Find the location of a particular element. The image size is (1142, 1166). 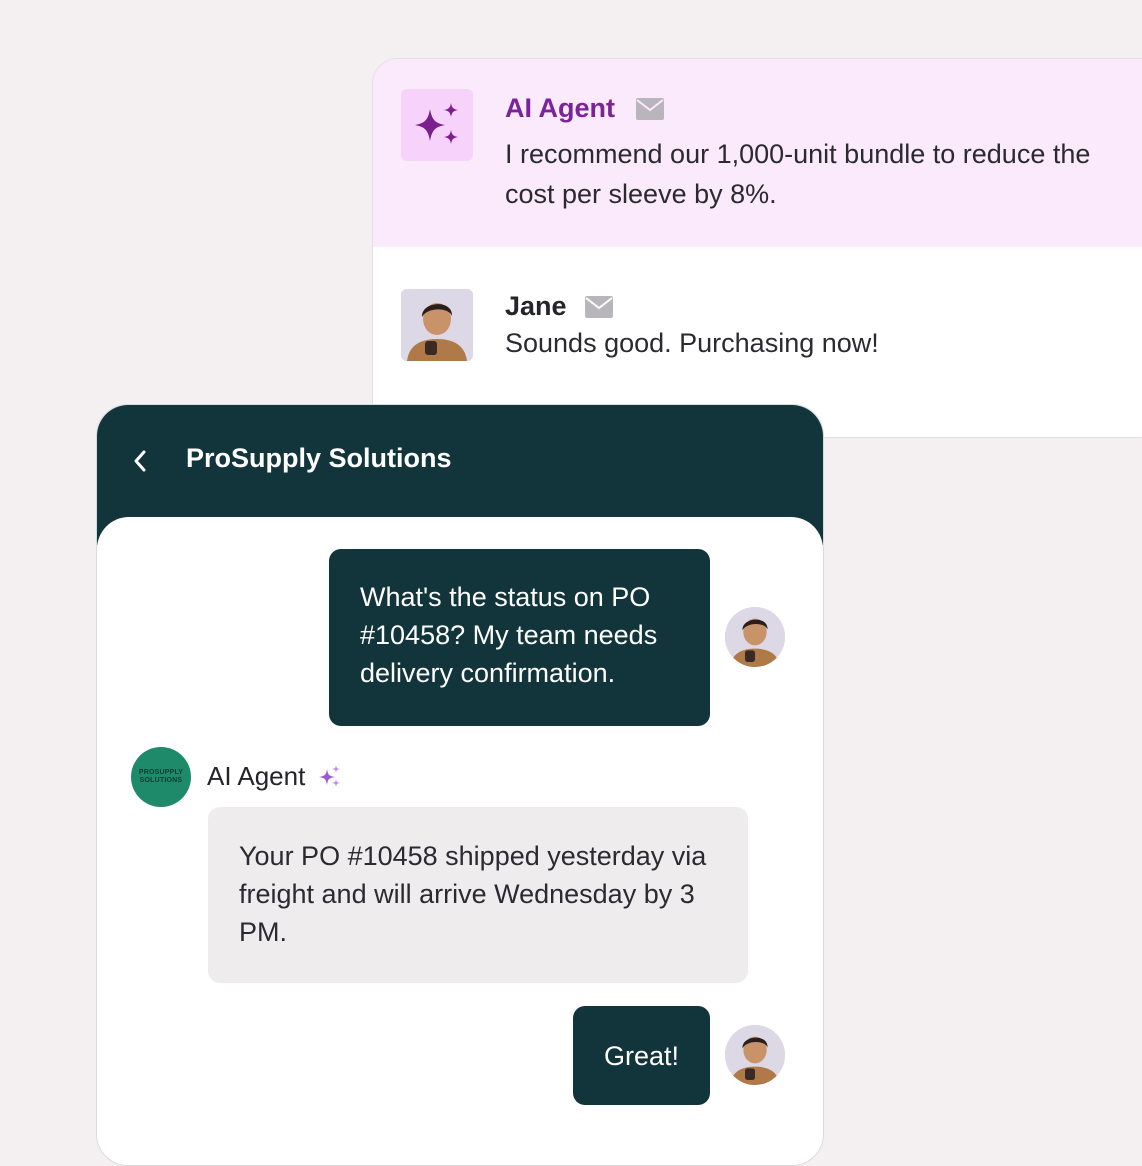

ai-agent-avatar is located at coordinates (437, 125).